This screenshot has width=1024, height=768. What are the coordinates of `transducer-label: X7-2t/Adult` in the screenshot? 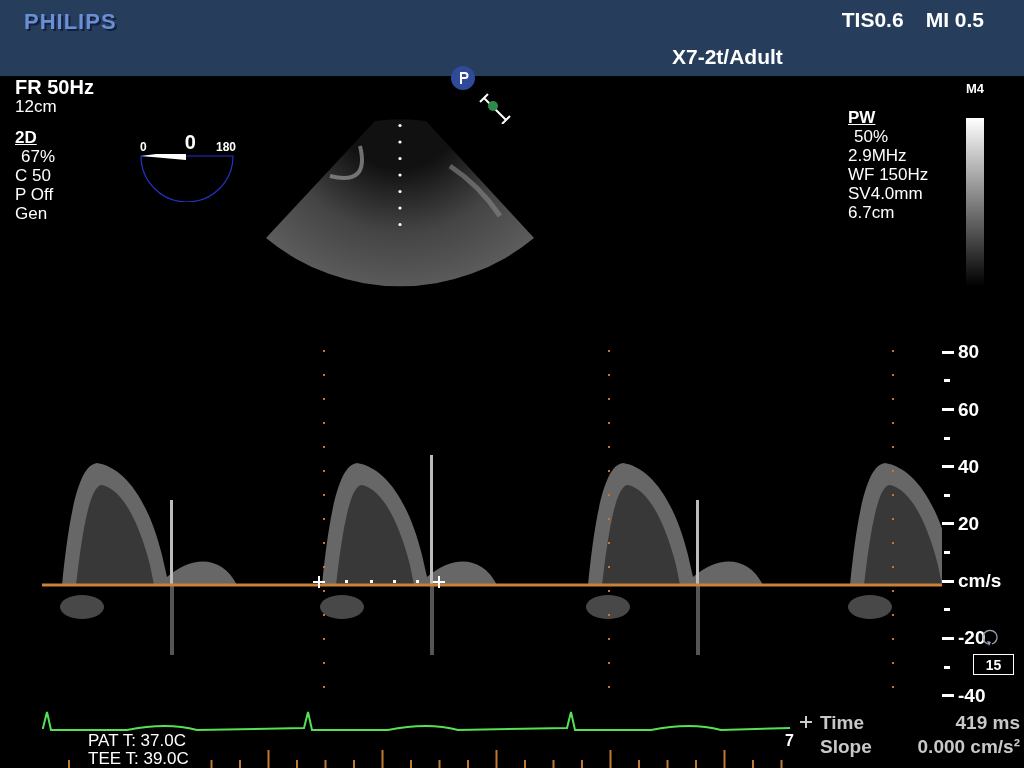 It's located at (727, 57).